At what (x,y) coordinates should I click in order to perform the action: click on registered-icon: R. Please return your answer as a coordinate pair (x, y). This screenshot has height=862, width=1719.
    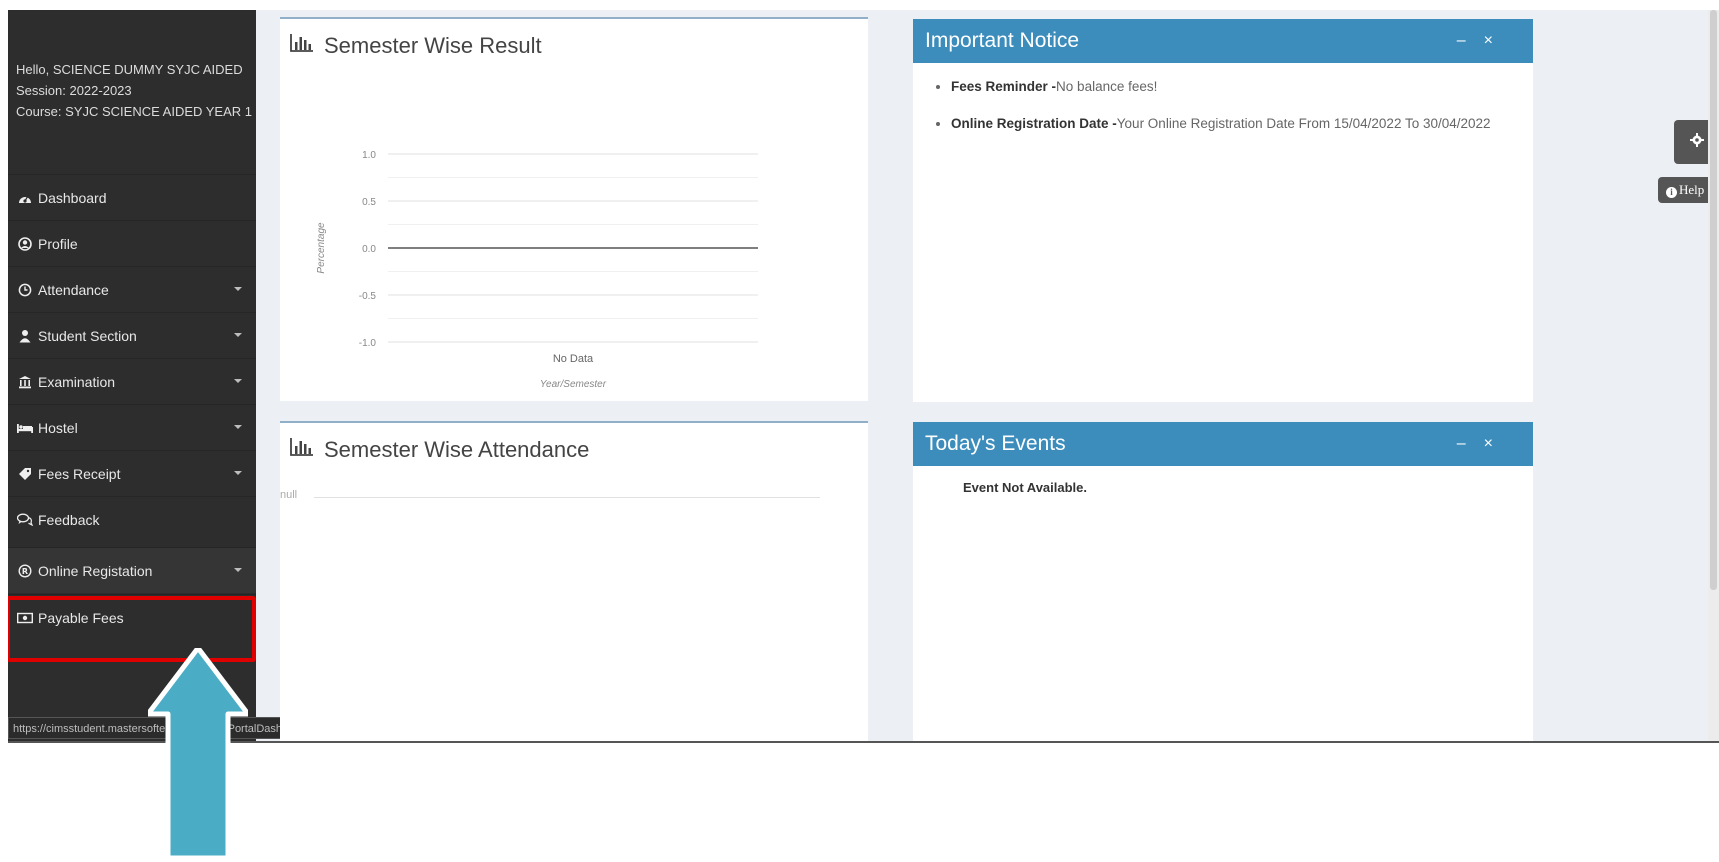
    Looking at the image, I should click on (25, 571).